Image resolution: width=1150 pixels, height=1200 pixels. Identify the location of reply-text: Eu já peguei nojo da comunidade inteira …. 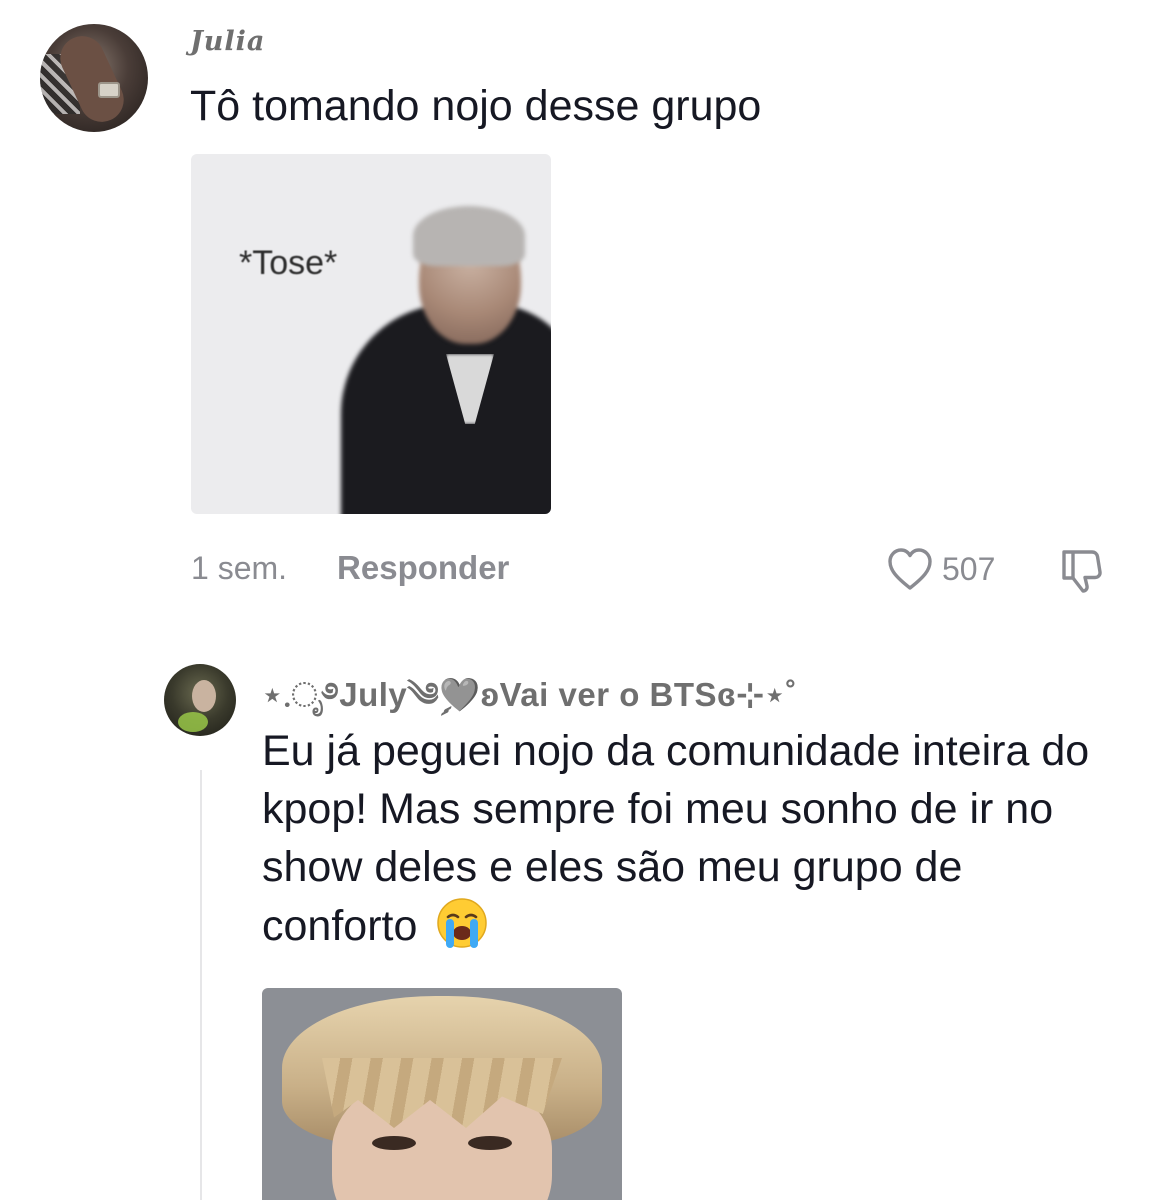
(676, 838).